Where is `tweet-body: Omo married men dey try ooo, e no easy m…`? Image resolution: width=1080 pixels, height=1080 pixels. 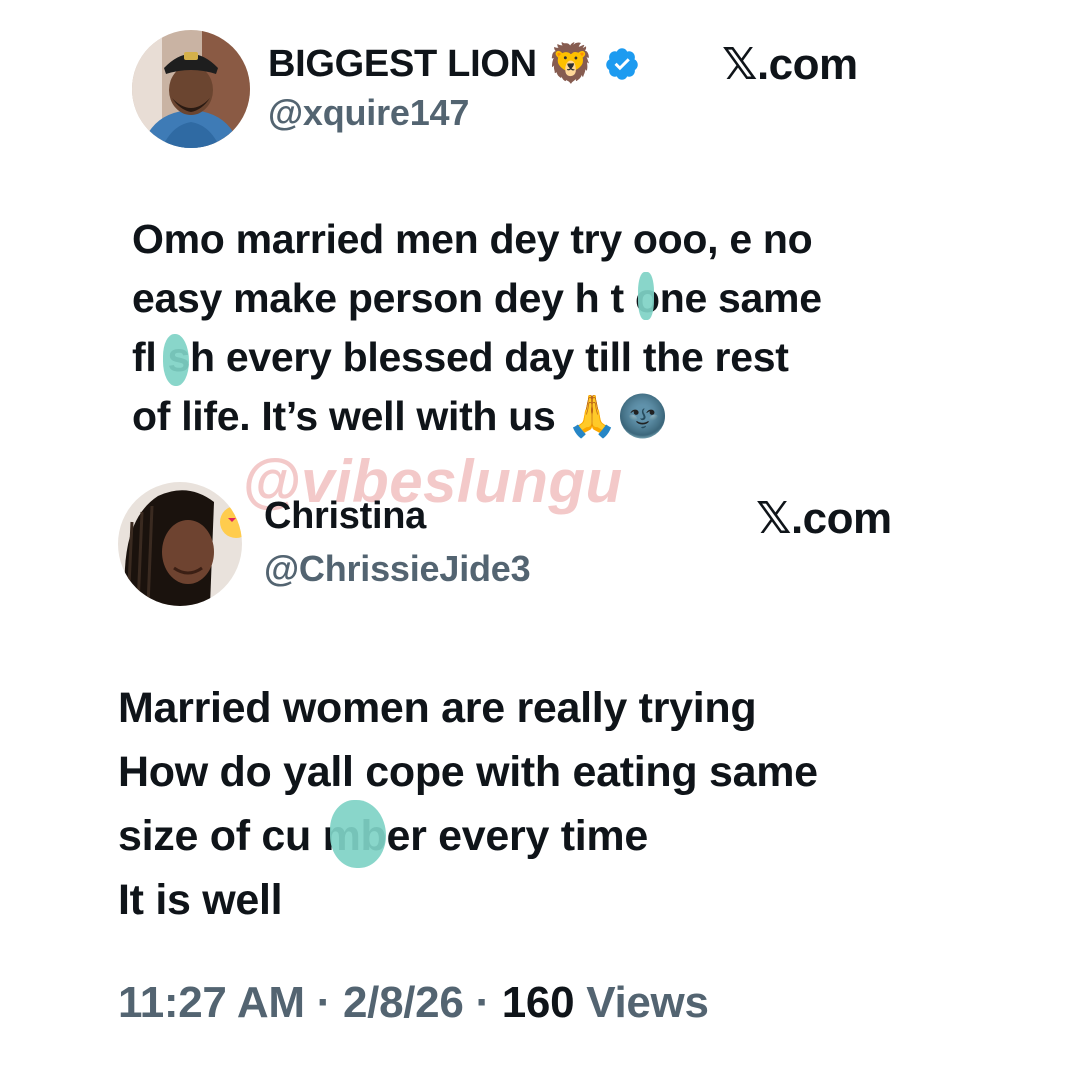 tweet-body: Omo married men dey try ooo, e no easy m… is located at coordinates (477, 328).